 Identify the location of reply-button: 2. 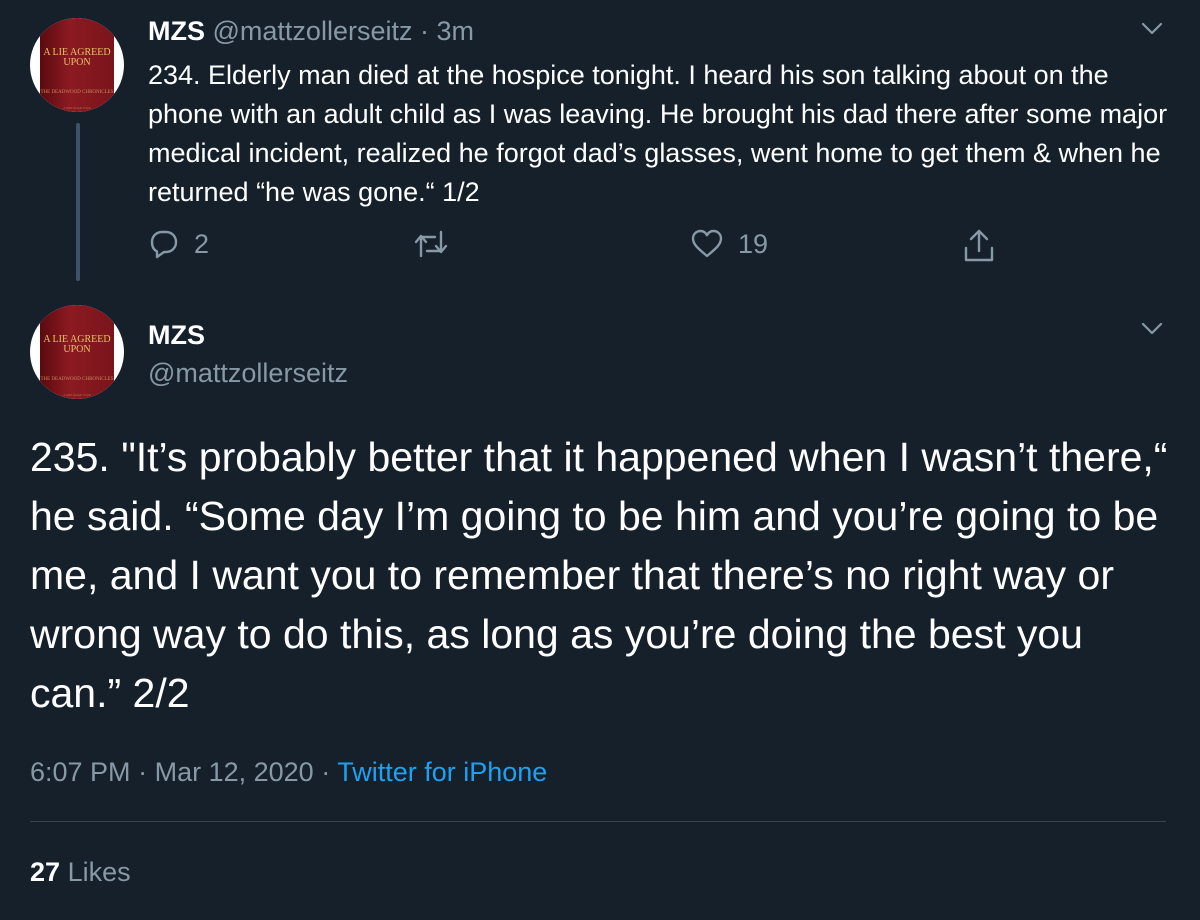
(178, 244).